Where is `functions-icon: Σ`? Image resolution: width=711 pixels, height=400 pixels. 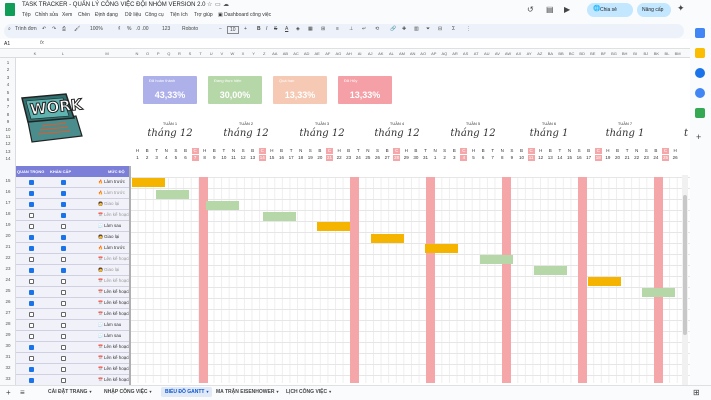 functions-icon: Σ is located at coordinates (453, 29).